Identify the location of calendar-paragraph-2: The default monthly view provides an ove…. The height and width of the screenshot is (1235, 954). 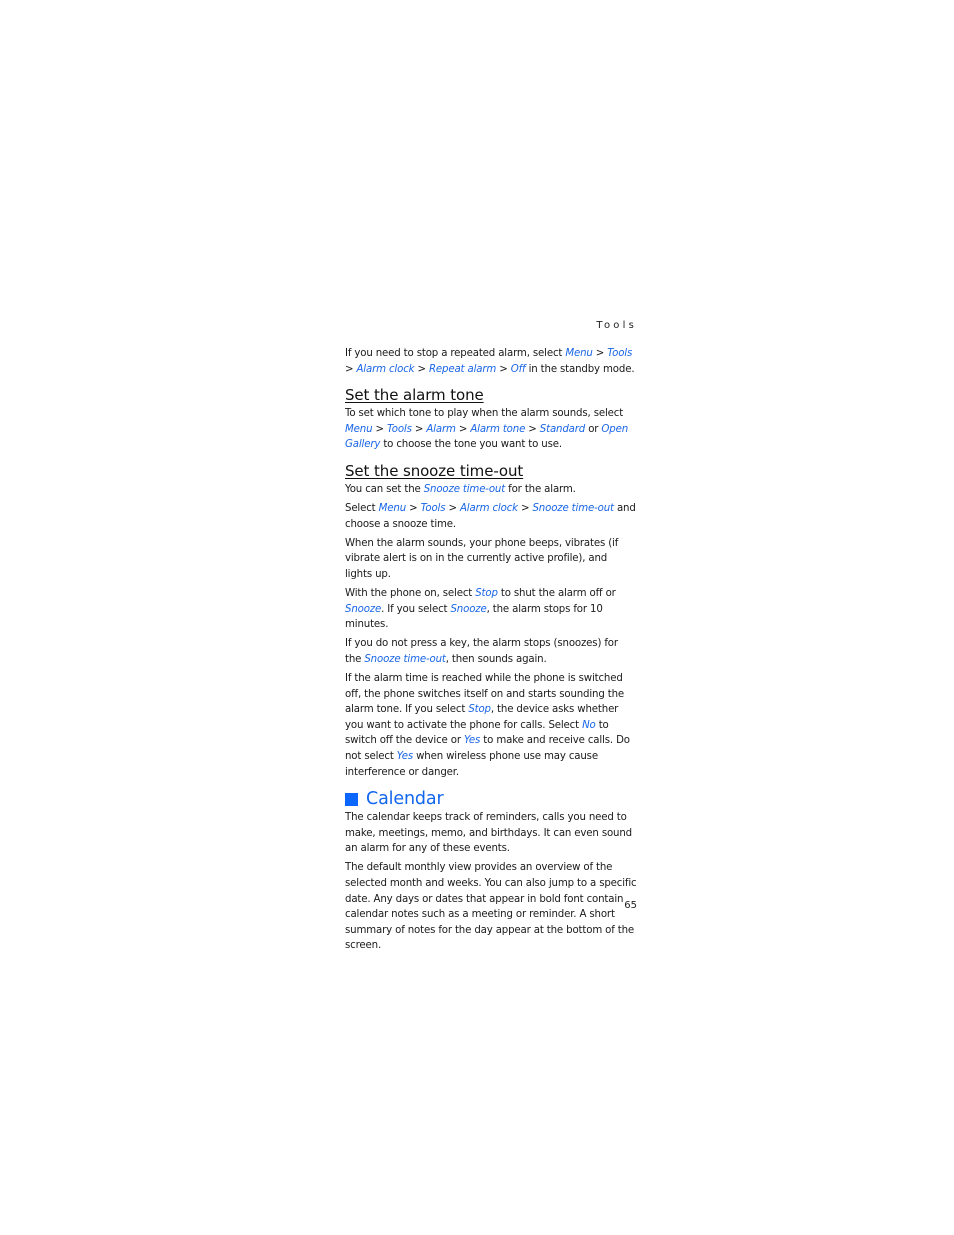
(491, 907).